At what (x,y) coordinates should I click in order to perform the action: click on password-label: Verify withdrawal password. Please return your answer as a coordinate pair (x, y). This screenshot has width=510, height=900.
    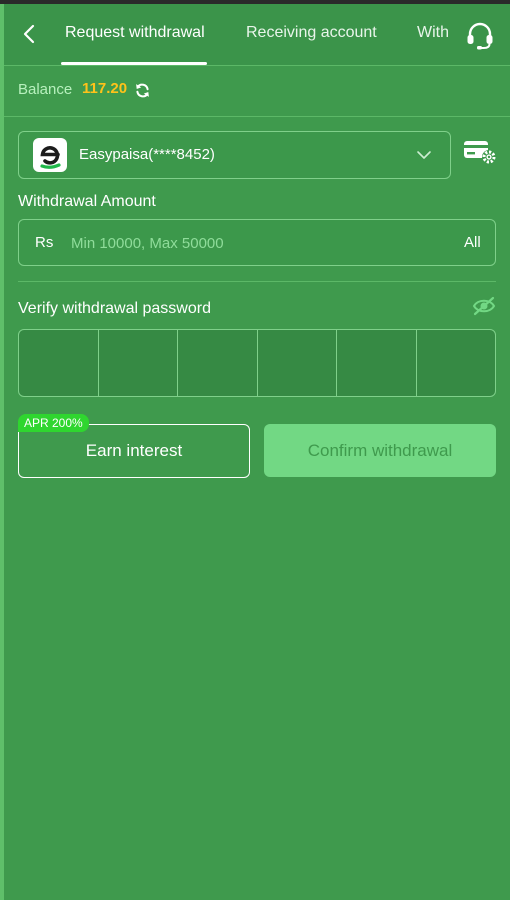
    Looking at the image, I should click on (114, 308).